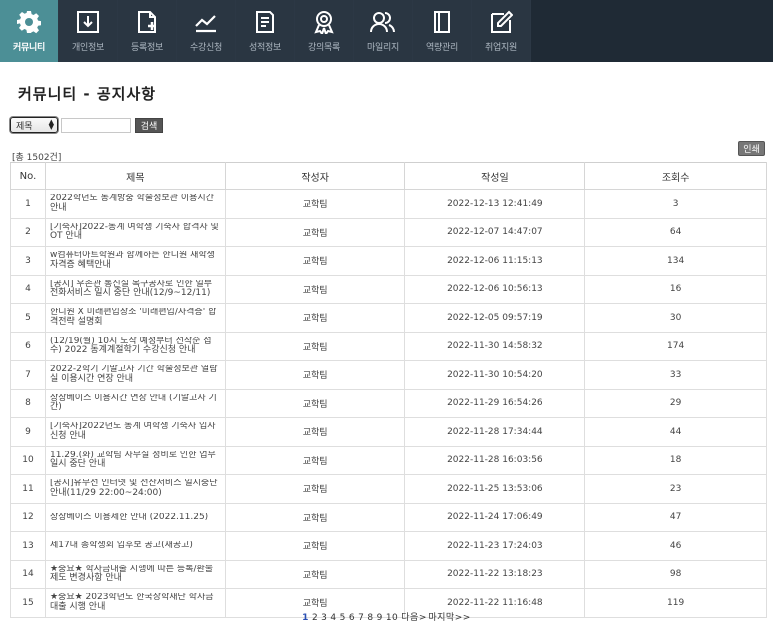 The width and height of the screenshot is (773, 627). Describe the element at coordinates (414, 618) in the screenshot. I see `next-page-link: 다음>` at that location.